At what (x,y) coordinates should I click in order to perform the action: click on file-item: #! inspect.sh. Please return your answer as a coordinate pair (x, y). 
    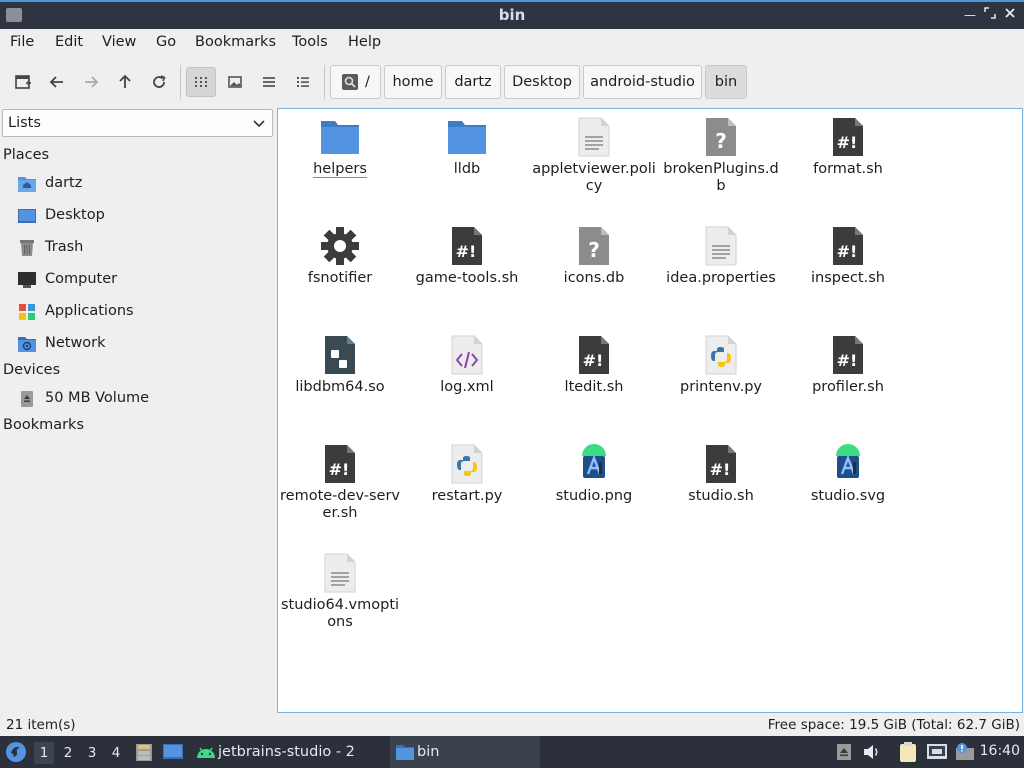
    Looking at the image, I should click on (848, 270).